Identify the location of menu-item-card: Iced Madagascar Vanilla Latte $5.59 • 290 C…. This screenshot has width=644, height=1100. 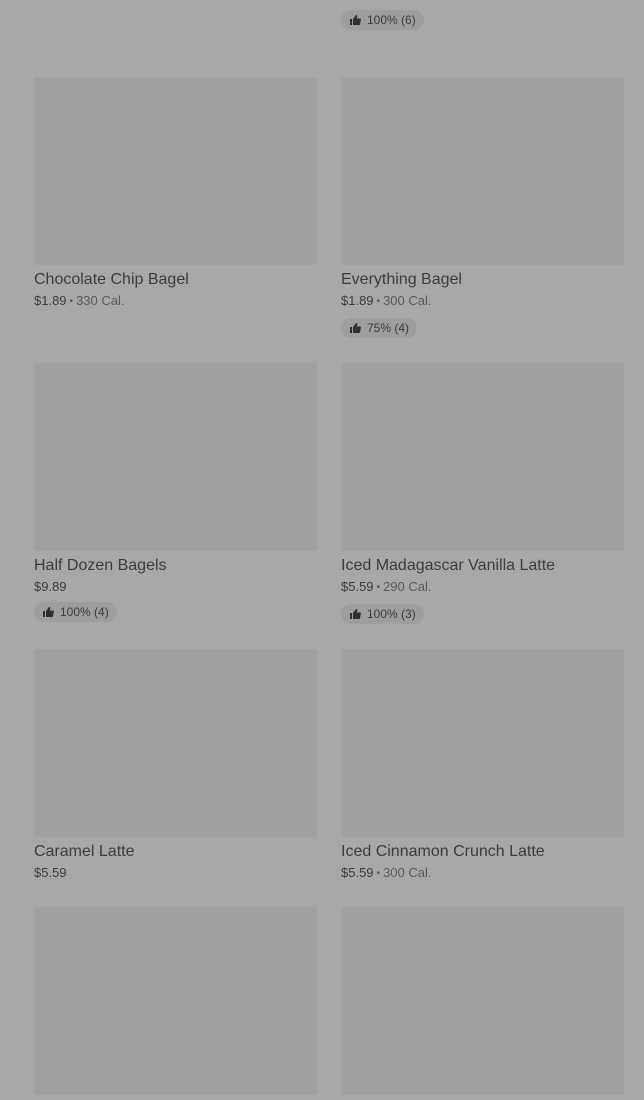
(482, 494).